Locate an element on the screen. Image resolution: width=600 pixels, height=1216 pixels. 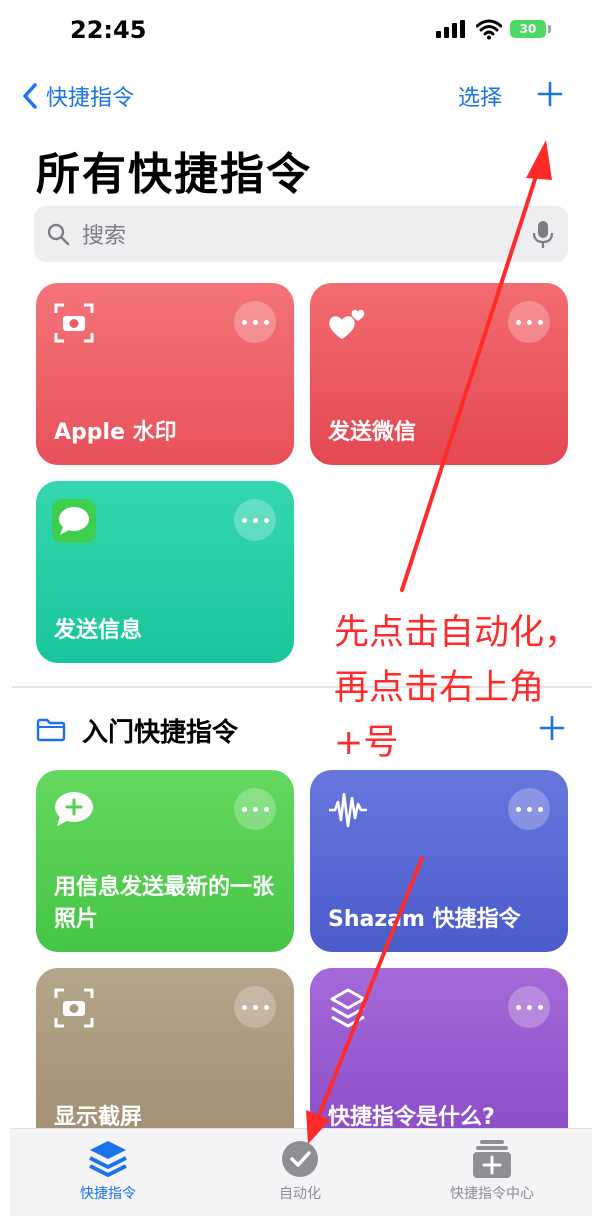
starter-card-what-is-shortcuts: 快捷指令是什么? is located at coordinates (439, 1059).